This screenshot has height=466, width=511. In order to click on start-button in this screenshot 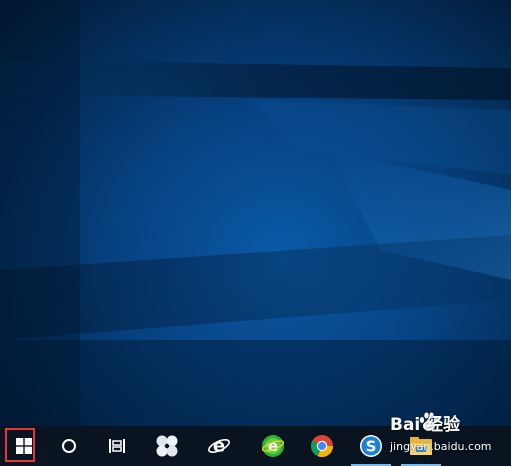, I will do `click(24, 446)`.